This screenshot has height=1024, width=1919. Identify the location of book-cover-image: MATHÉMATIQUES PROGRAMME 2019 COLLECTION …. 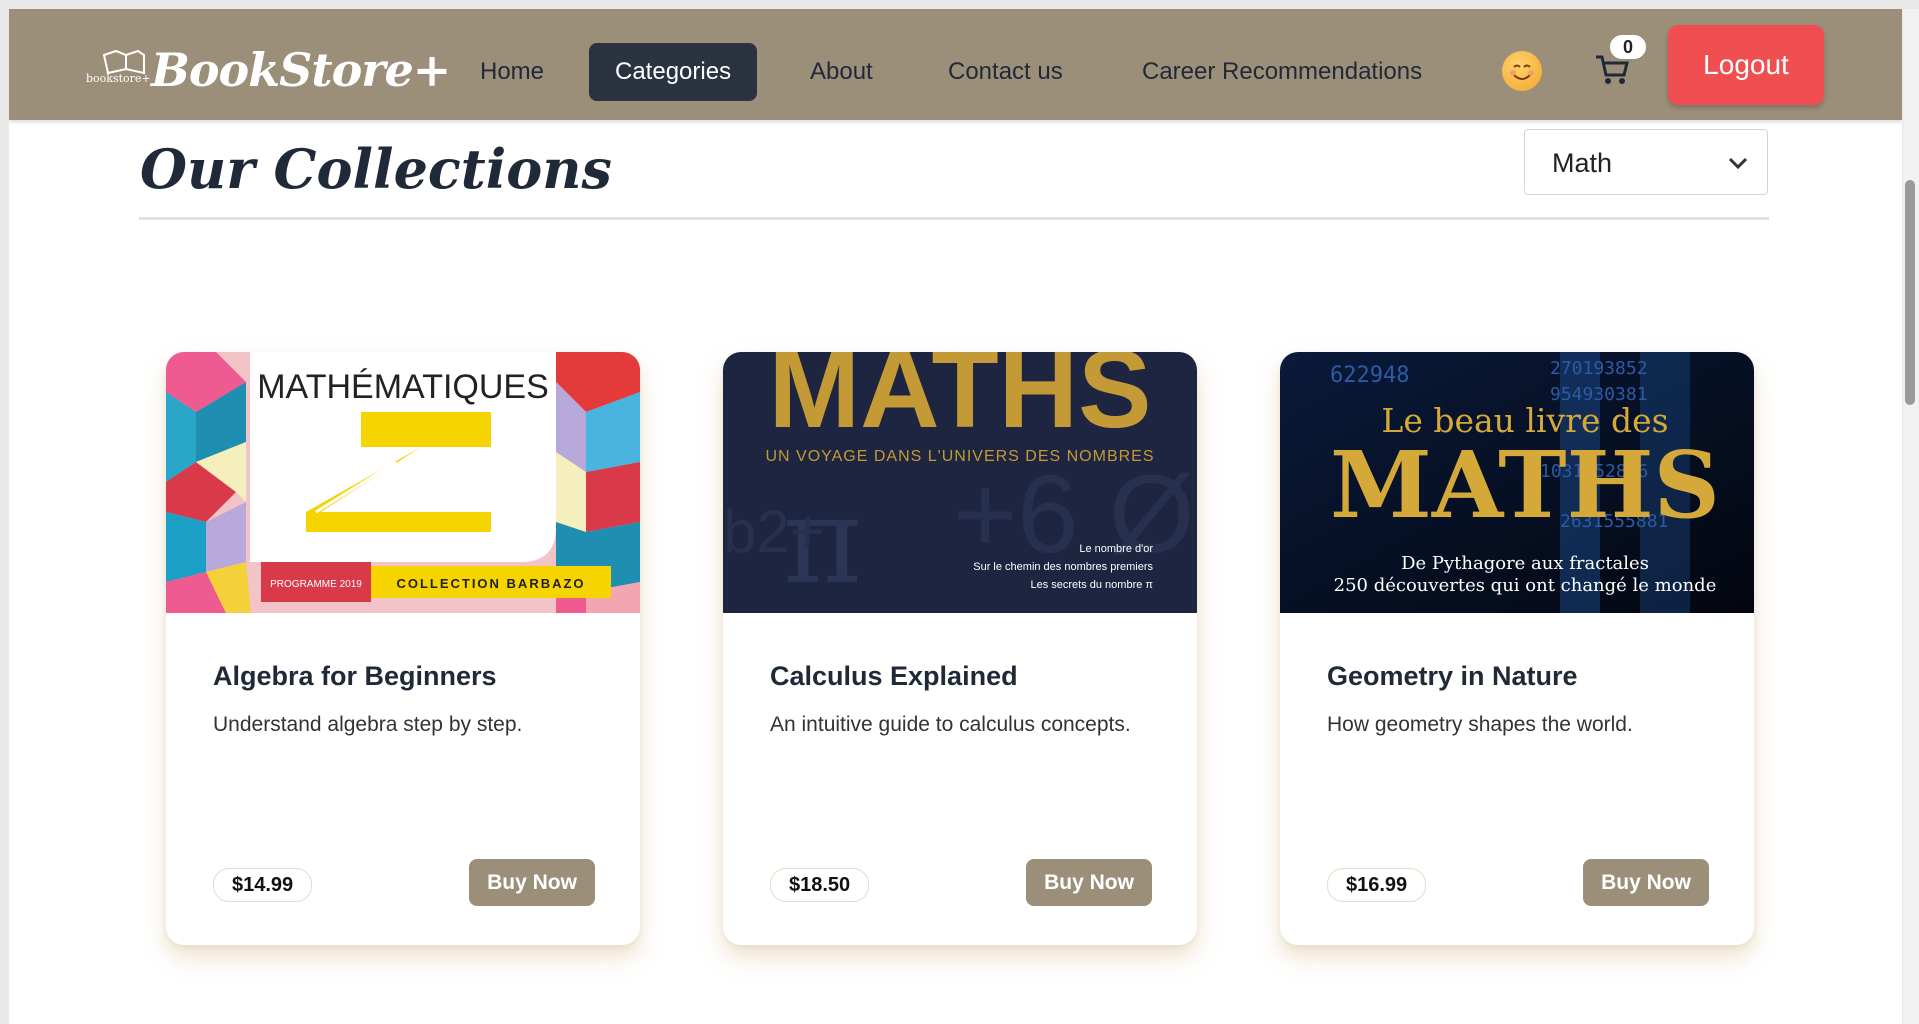
(403, 482).